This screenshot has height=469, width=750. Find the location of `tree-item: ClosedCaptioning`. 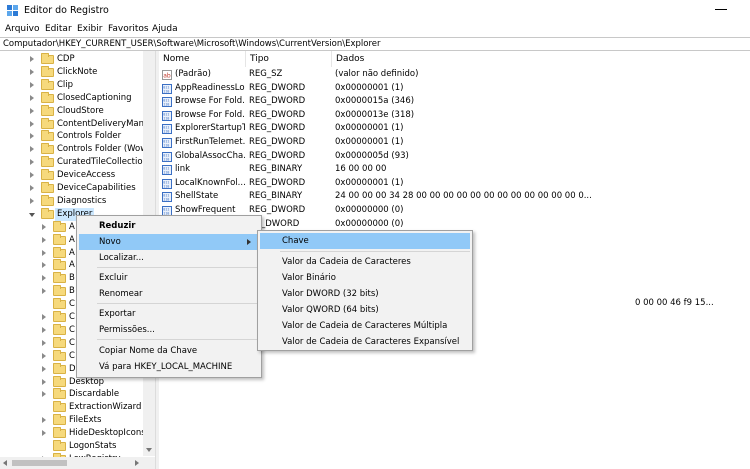

tree-item: ClosedCaptioning is located at coordinates (77, 98).